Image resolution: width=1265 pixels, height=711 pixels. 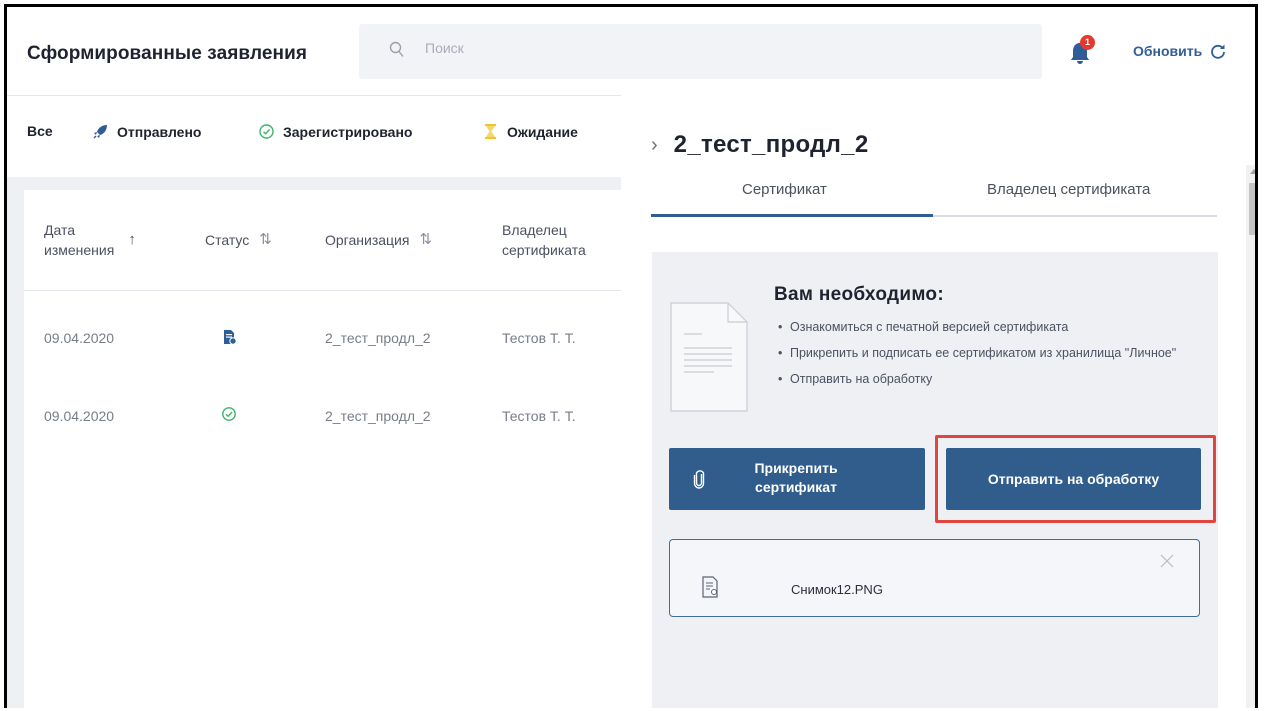 I want to click on filter-waiting-label: Ожидание, so click(x=542, y=131).